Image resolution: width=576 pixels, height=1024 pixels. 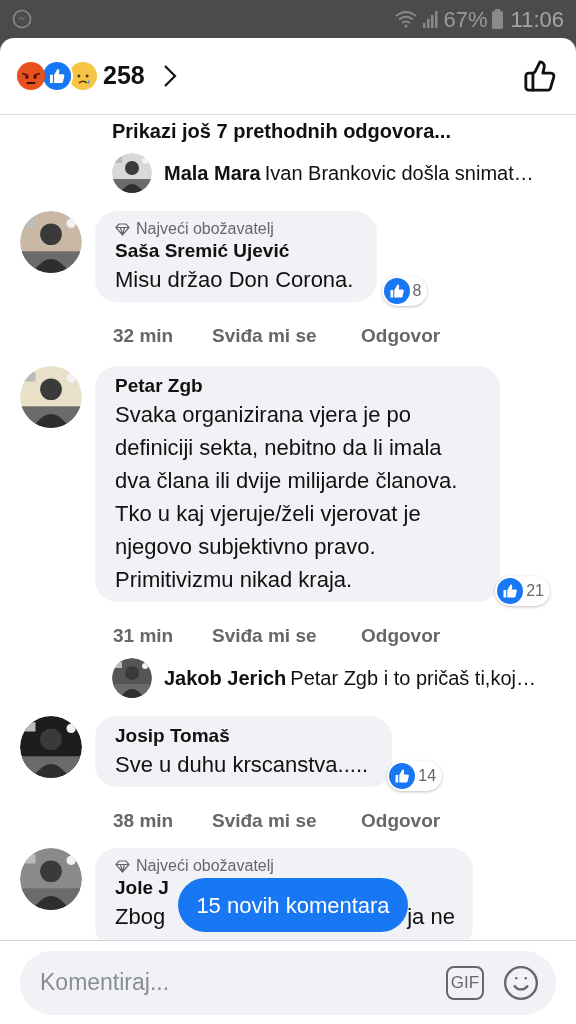 I want to click on comment-author: Petar Zgb, so click(x=295, y=386).